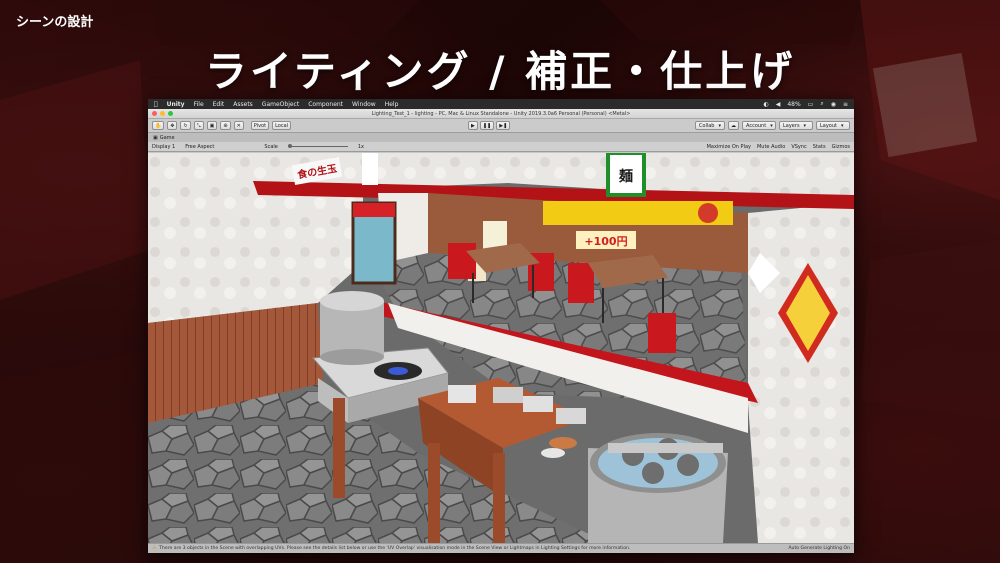  I want to click on siri-icon: ◉, so click(833, 104).